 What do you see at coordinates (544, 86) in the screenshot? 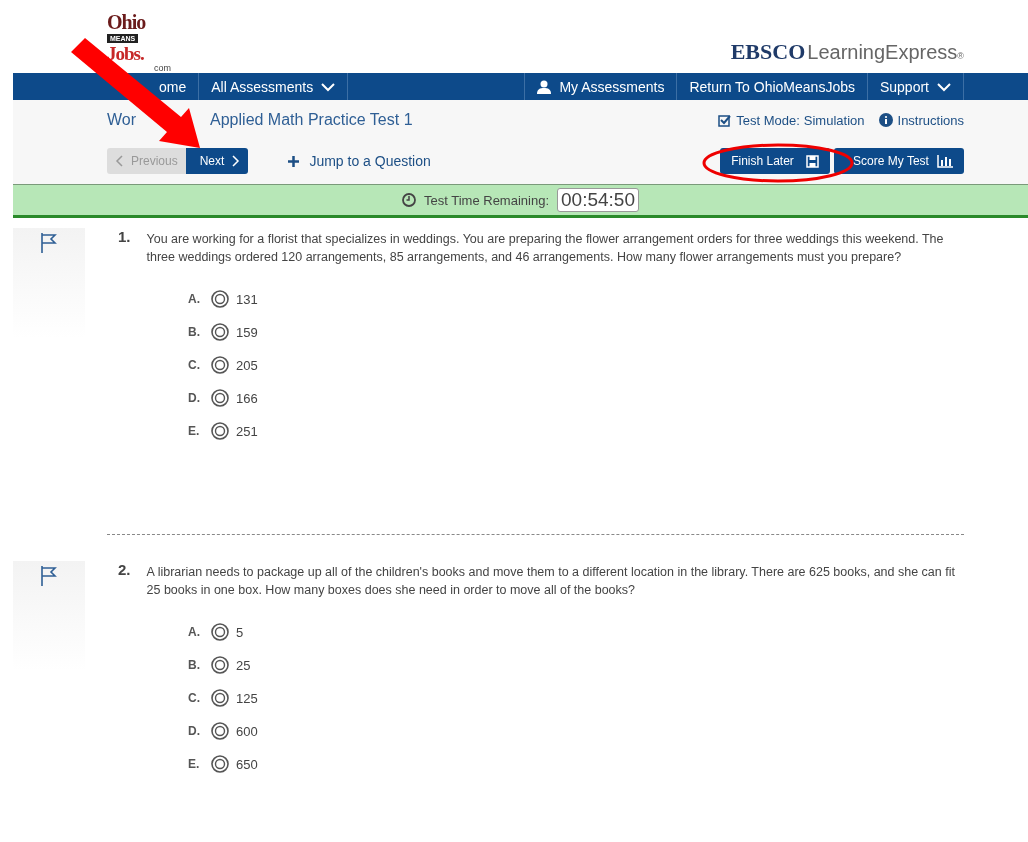
I see `user-icon` at bounding box center [544, 86].